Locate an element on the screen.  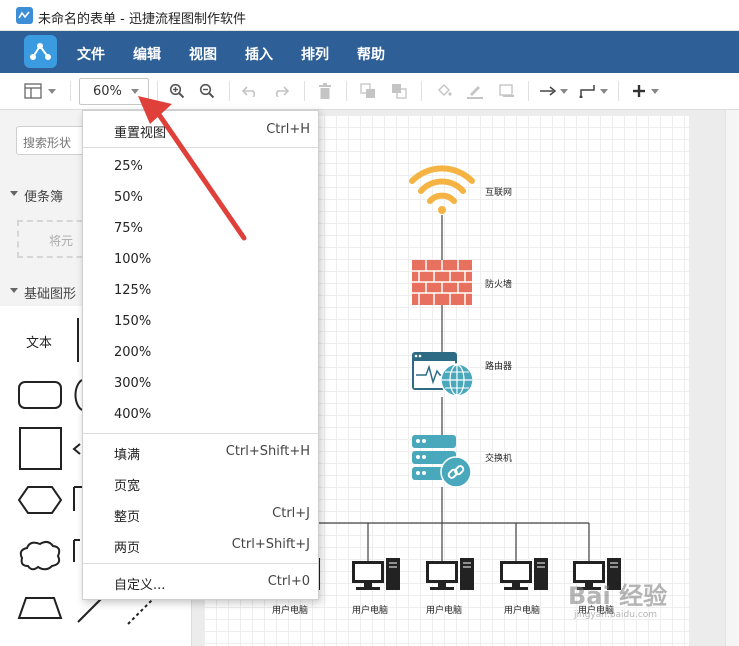
title-bar: 未命名的表单 - 迅捷流程图制作软件 is located at coordinates (369, 15).